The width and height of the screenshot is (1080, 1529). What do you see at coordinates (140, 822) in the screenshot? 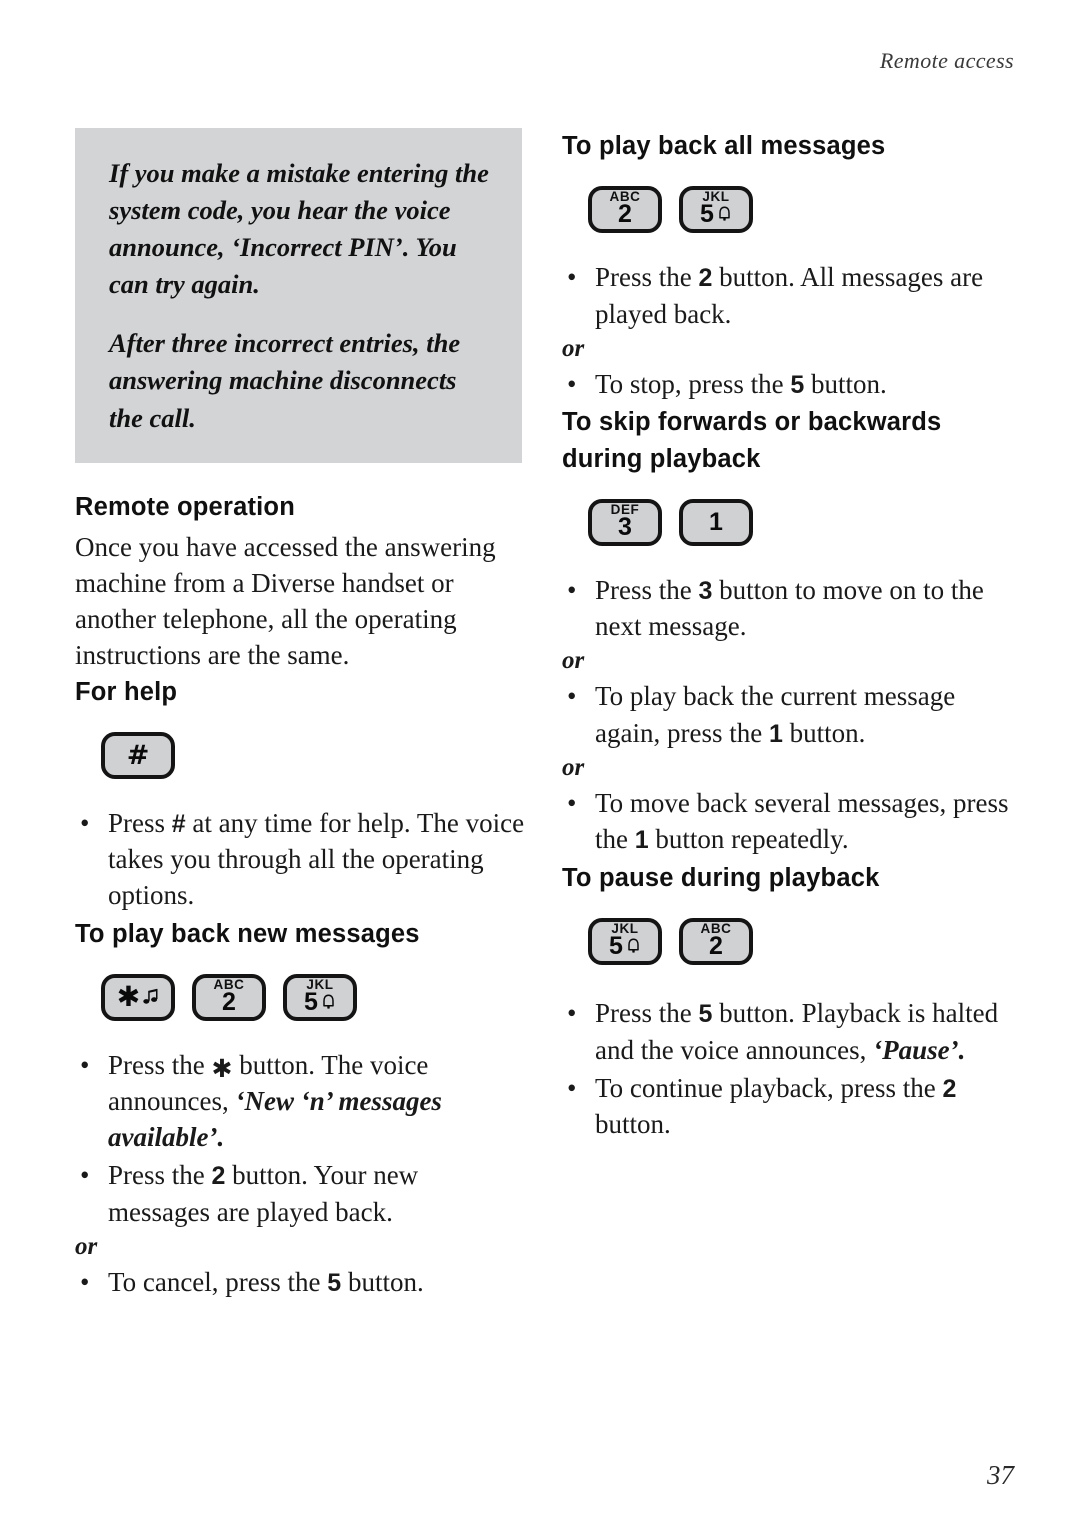
I see `bullet-text-prefix: Press` at bounding box center [140, 822].